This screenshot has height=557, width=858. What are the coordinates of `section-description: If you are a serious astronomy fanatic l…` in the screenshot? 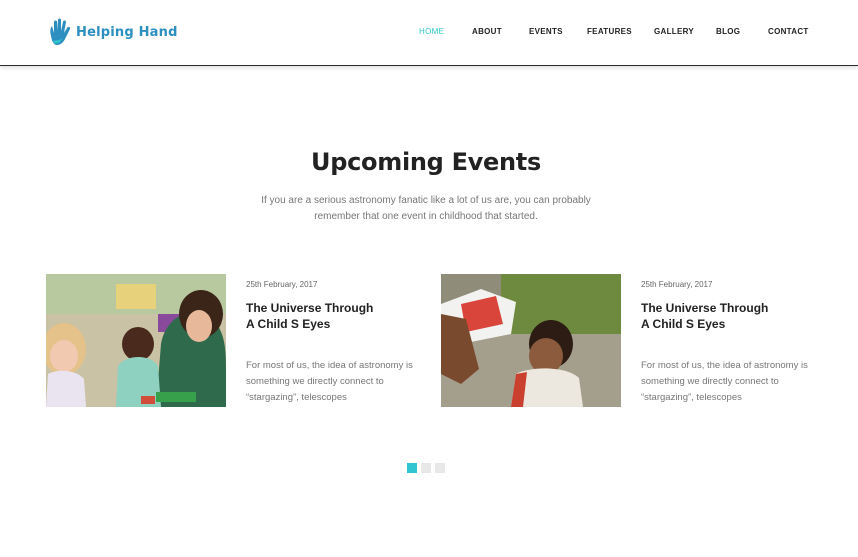 It's located at (426, 208).